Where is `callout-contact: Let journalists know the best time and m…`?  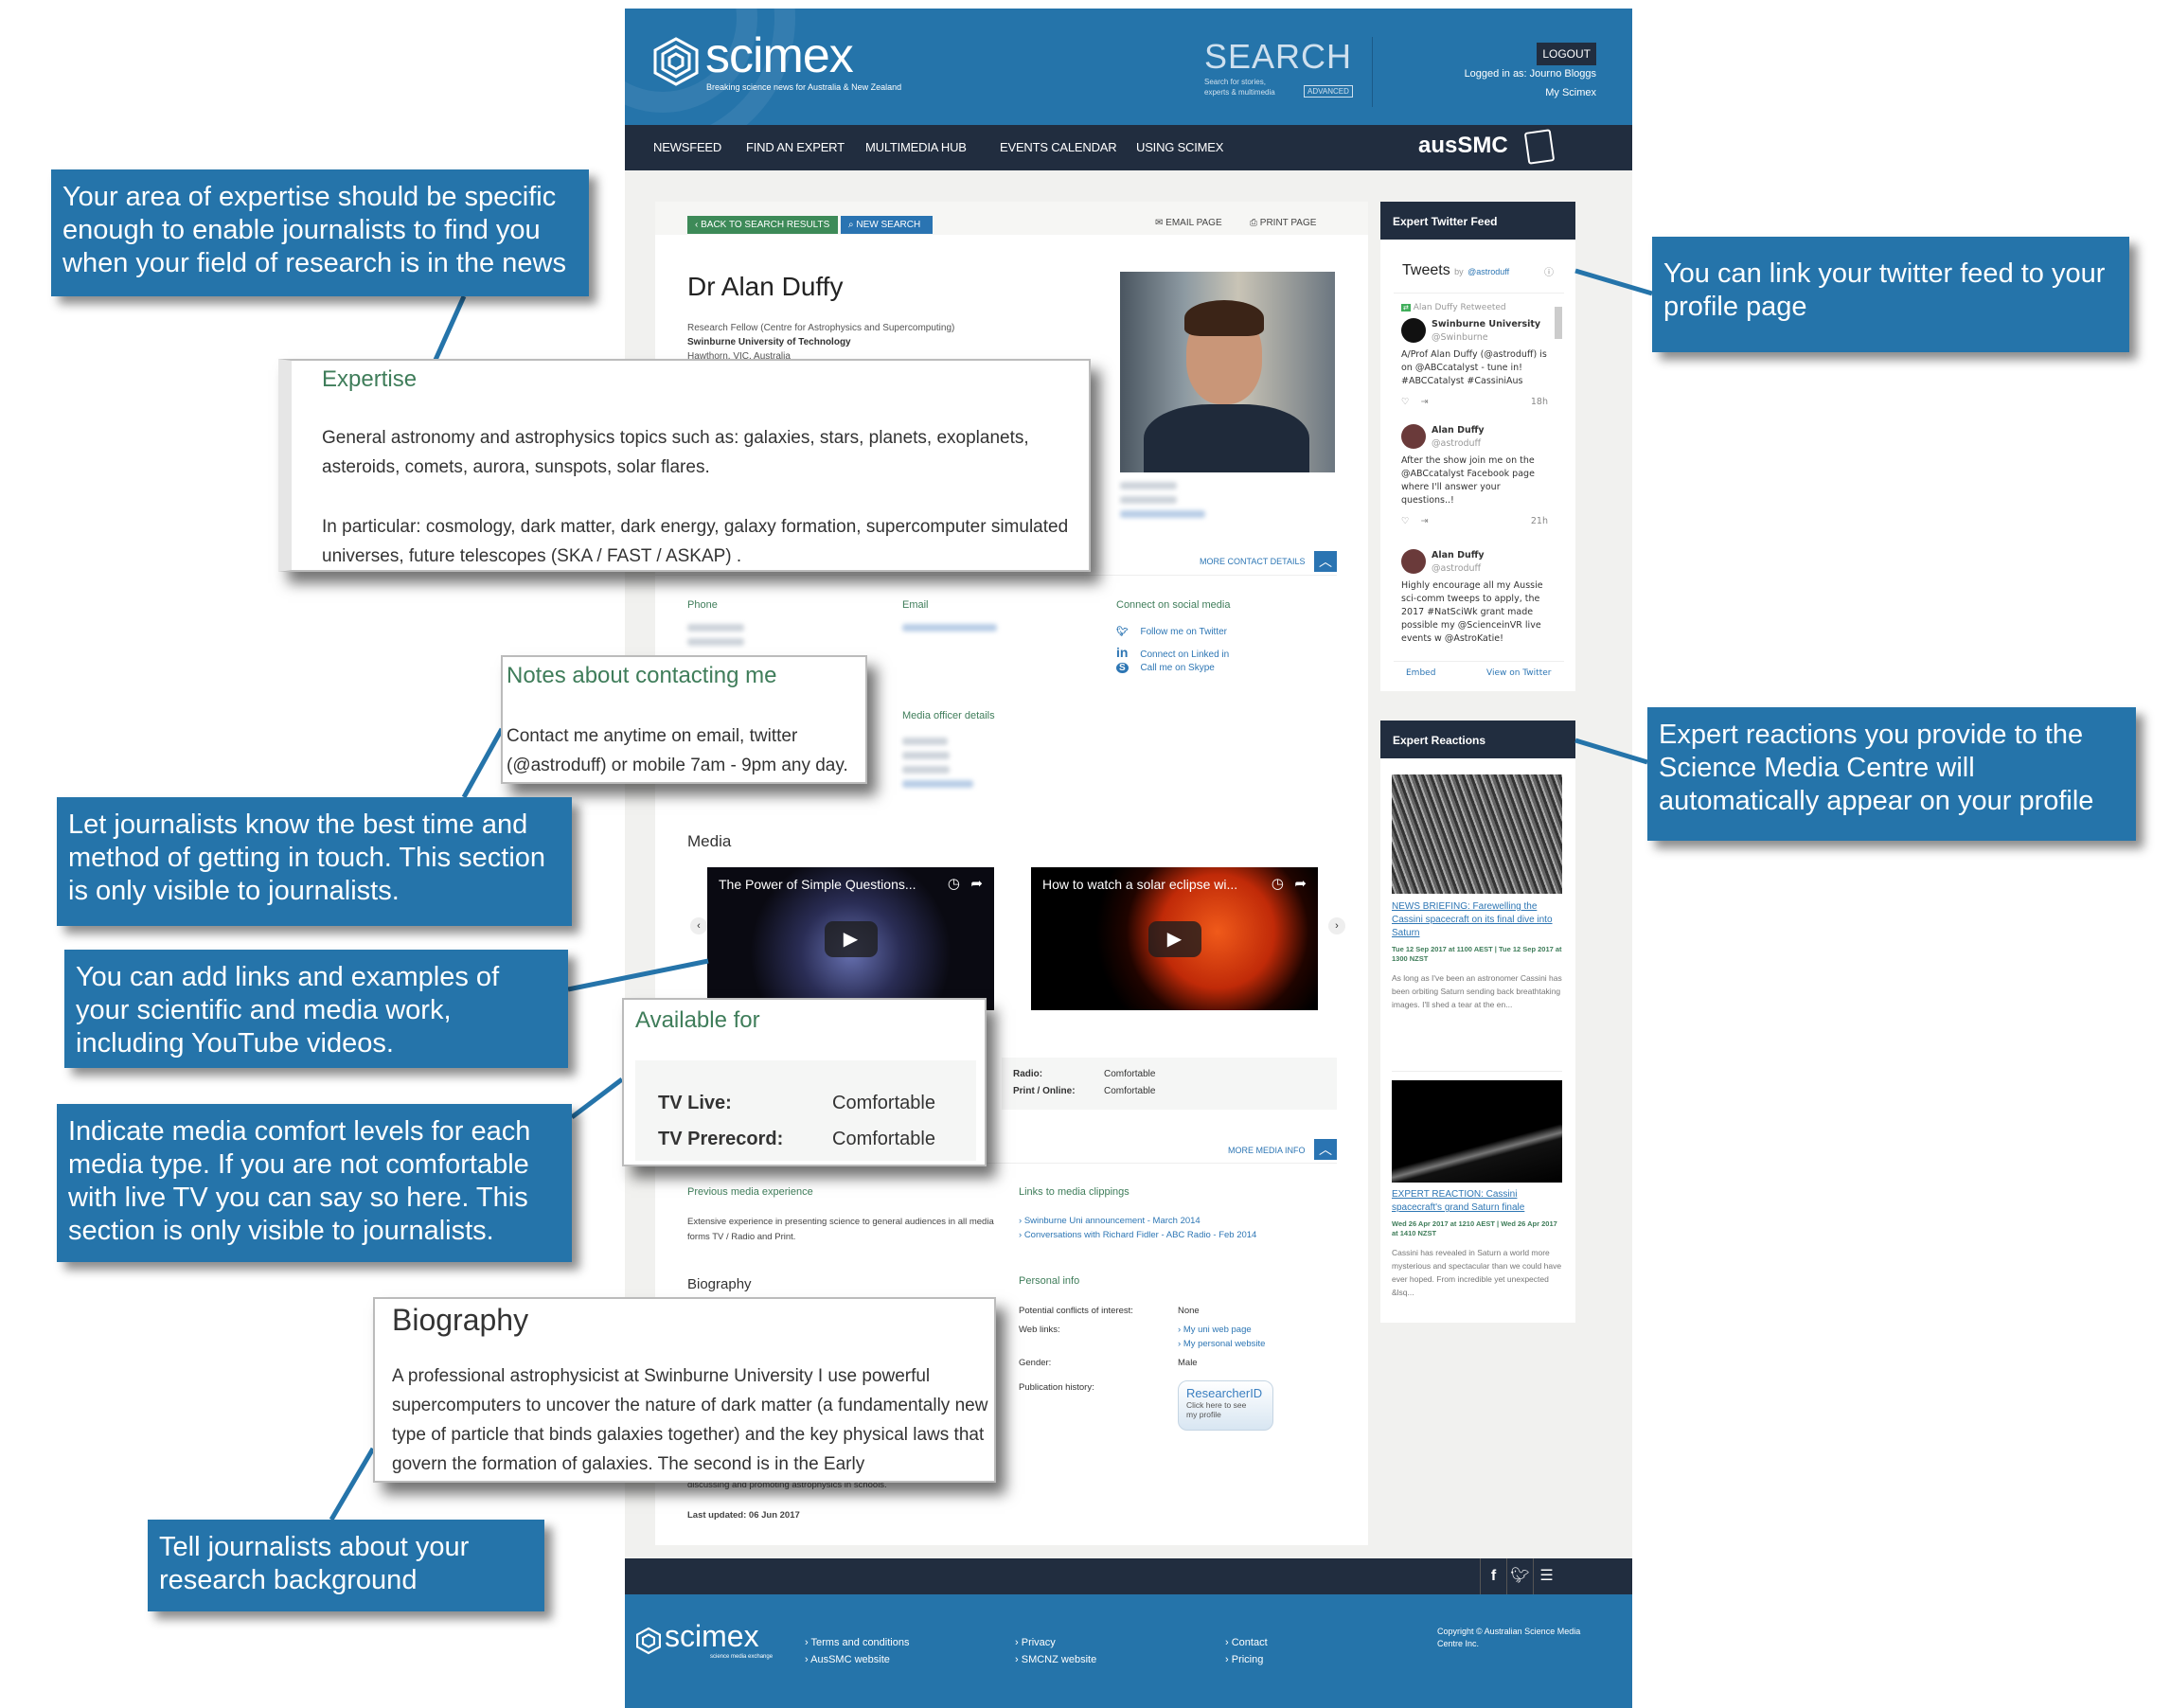
callout-contact: Let journalists know the best time and m… is located at coordinates (314, 862).